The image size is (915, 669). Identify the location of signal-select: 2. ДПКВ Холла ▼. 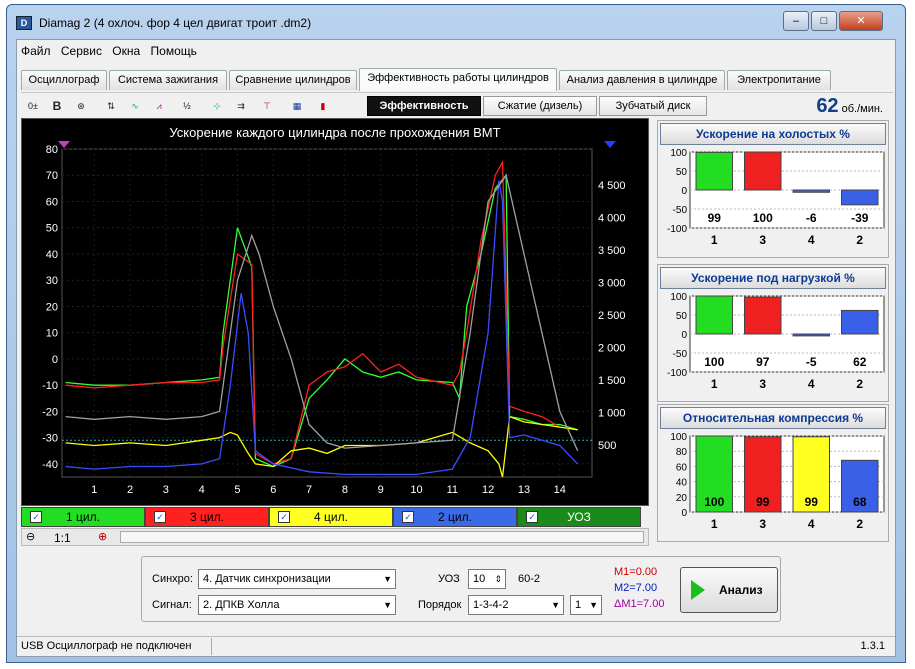
(297, 605).